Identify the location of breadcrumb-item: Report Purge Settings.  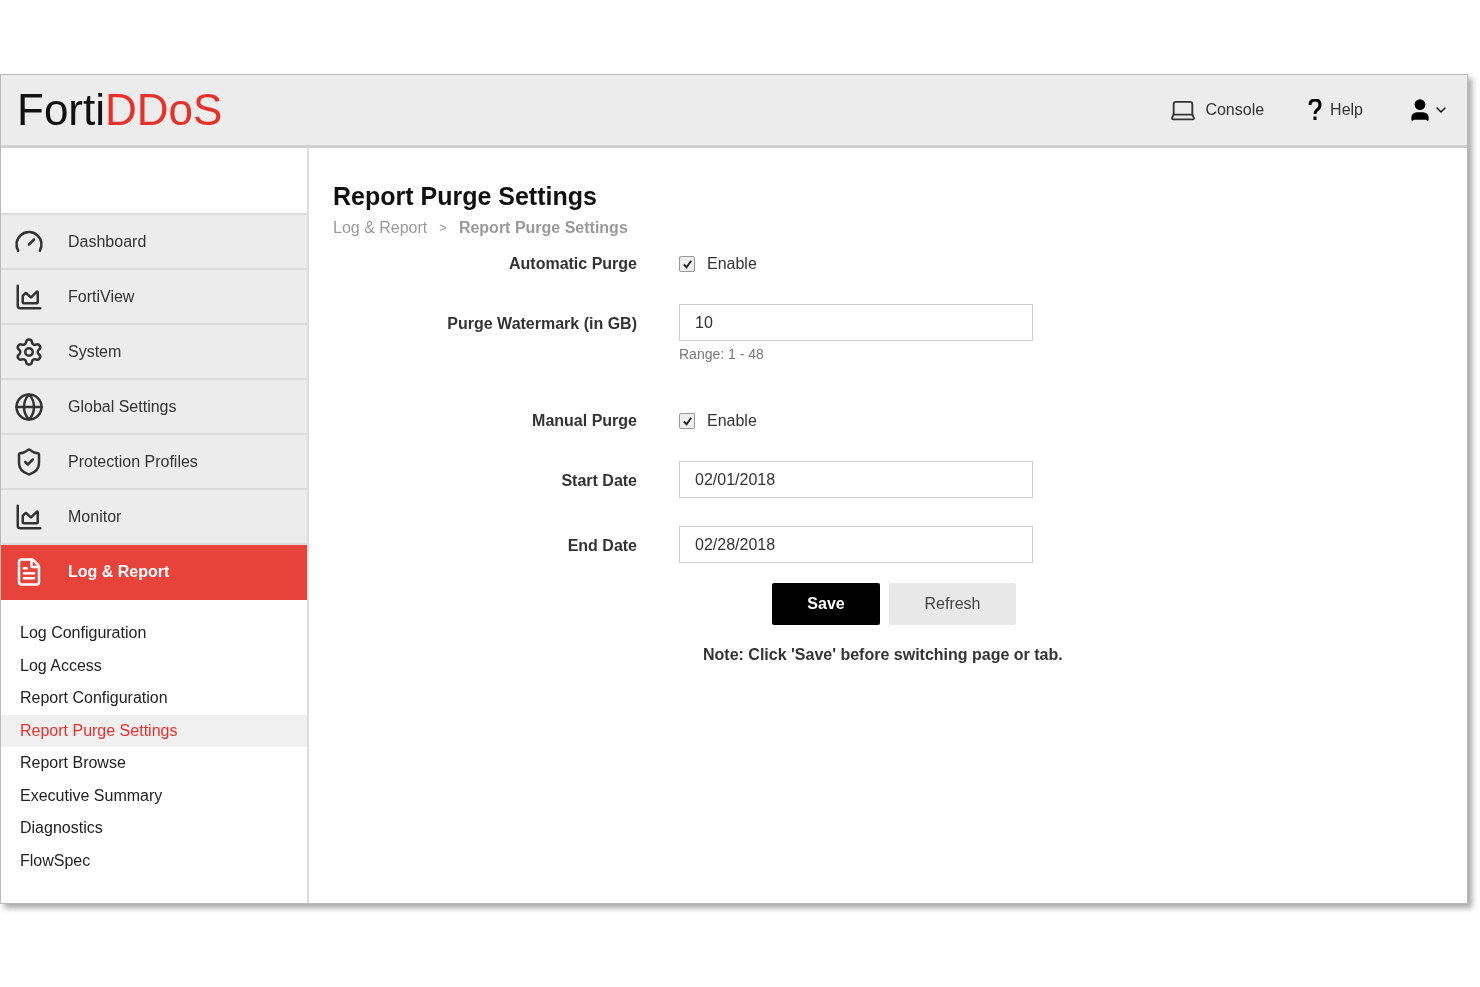
(543, 228).